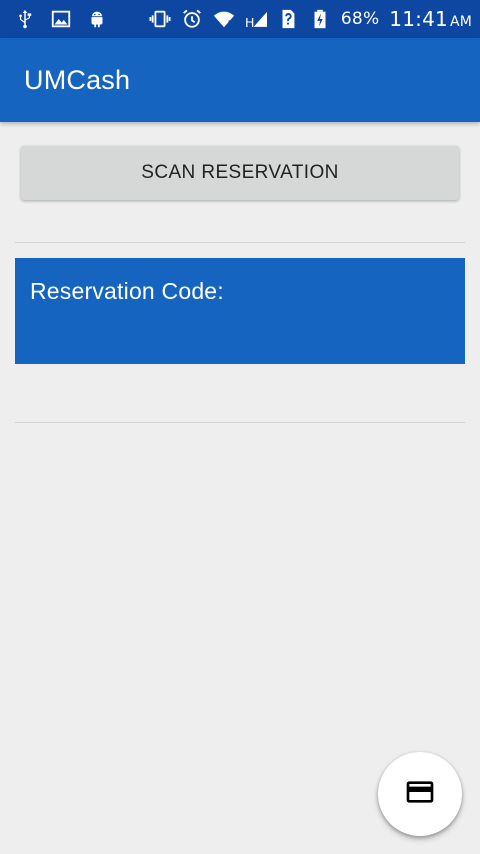 The width and height of the screenshot is (480, 854). What do you see at coordinates (97, 19) in the screenshot?
I see `android-icon` at bounding box center [97, 19].